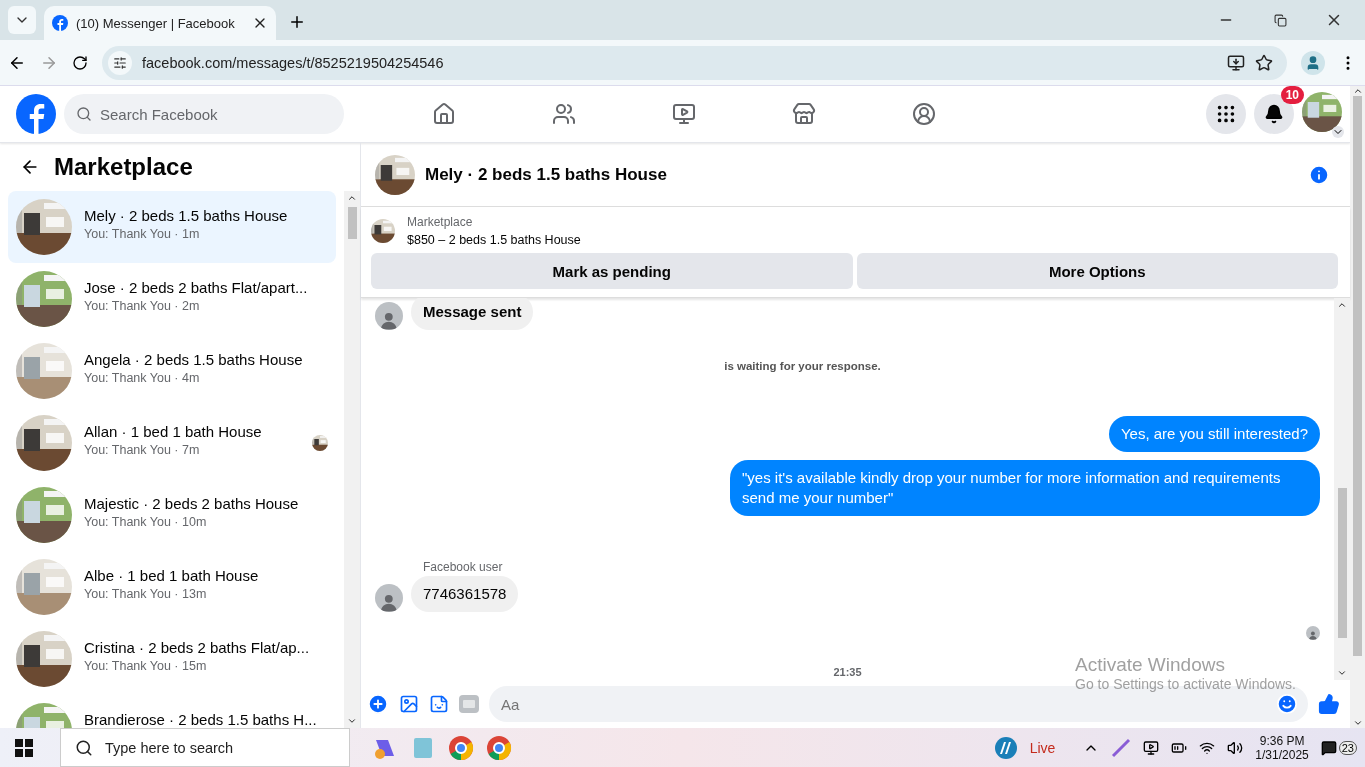  I want to click on browser-tab: (10) Messenger | Facebook, so click(160, 23).